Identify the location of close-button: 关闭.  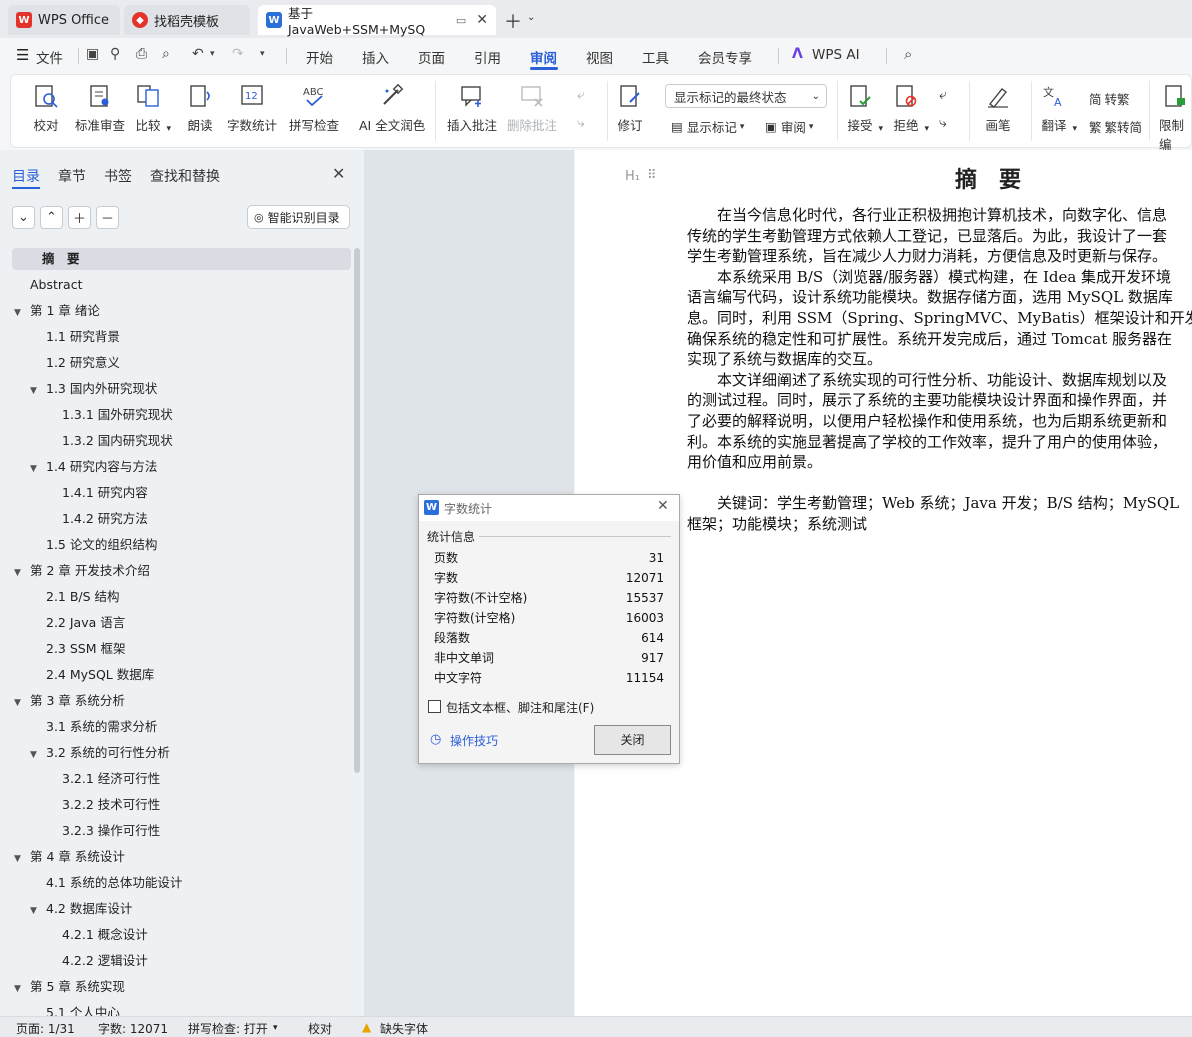
(632, 740).